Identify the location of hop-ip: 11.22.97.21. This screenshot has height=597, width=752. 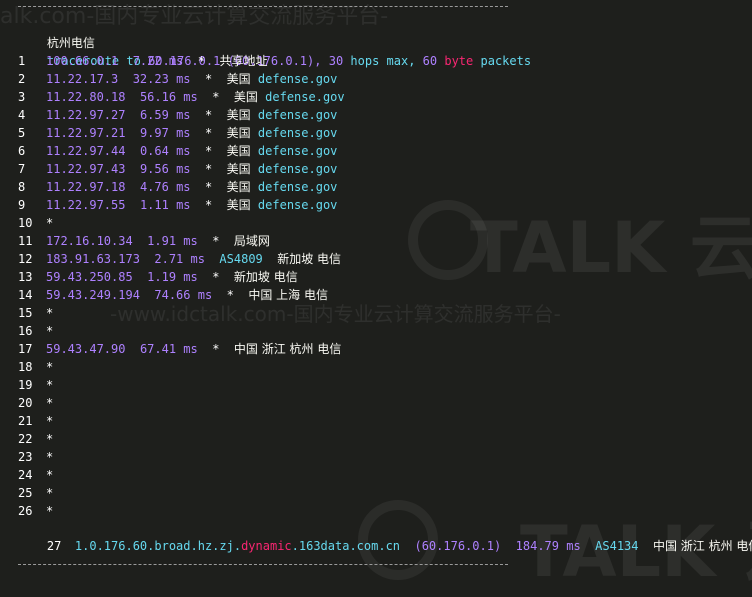
(86, 133).